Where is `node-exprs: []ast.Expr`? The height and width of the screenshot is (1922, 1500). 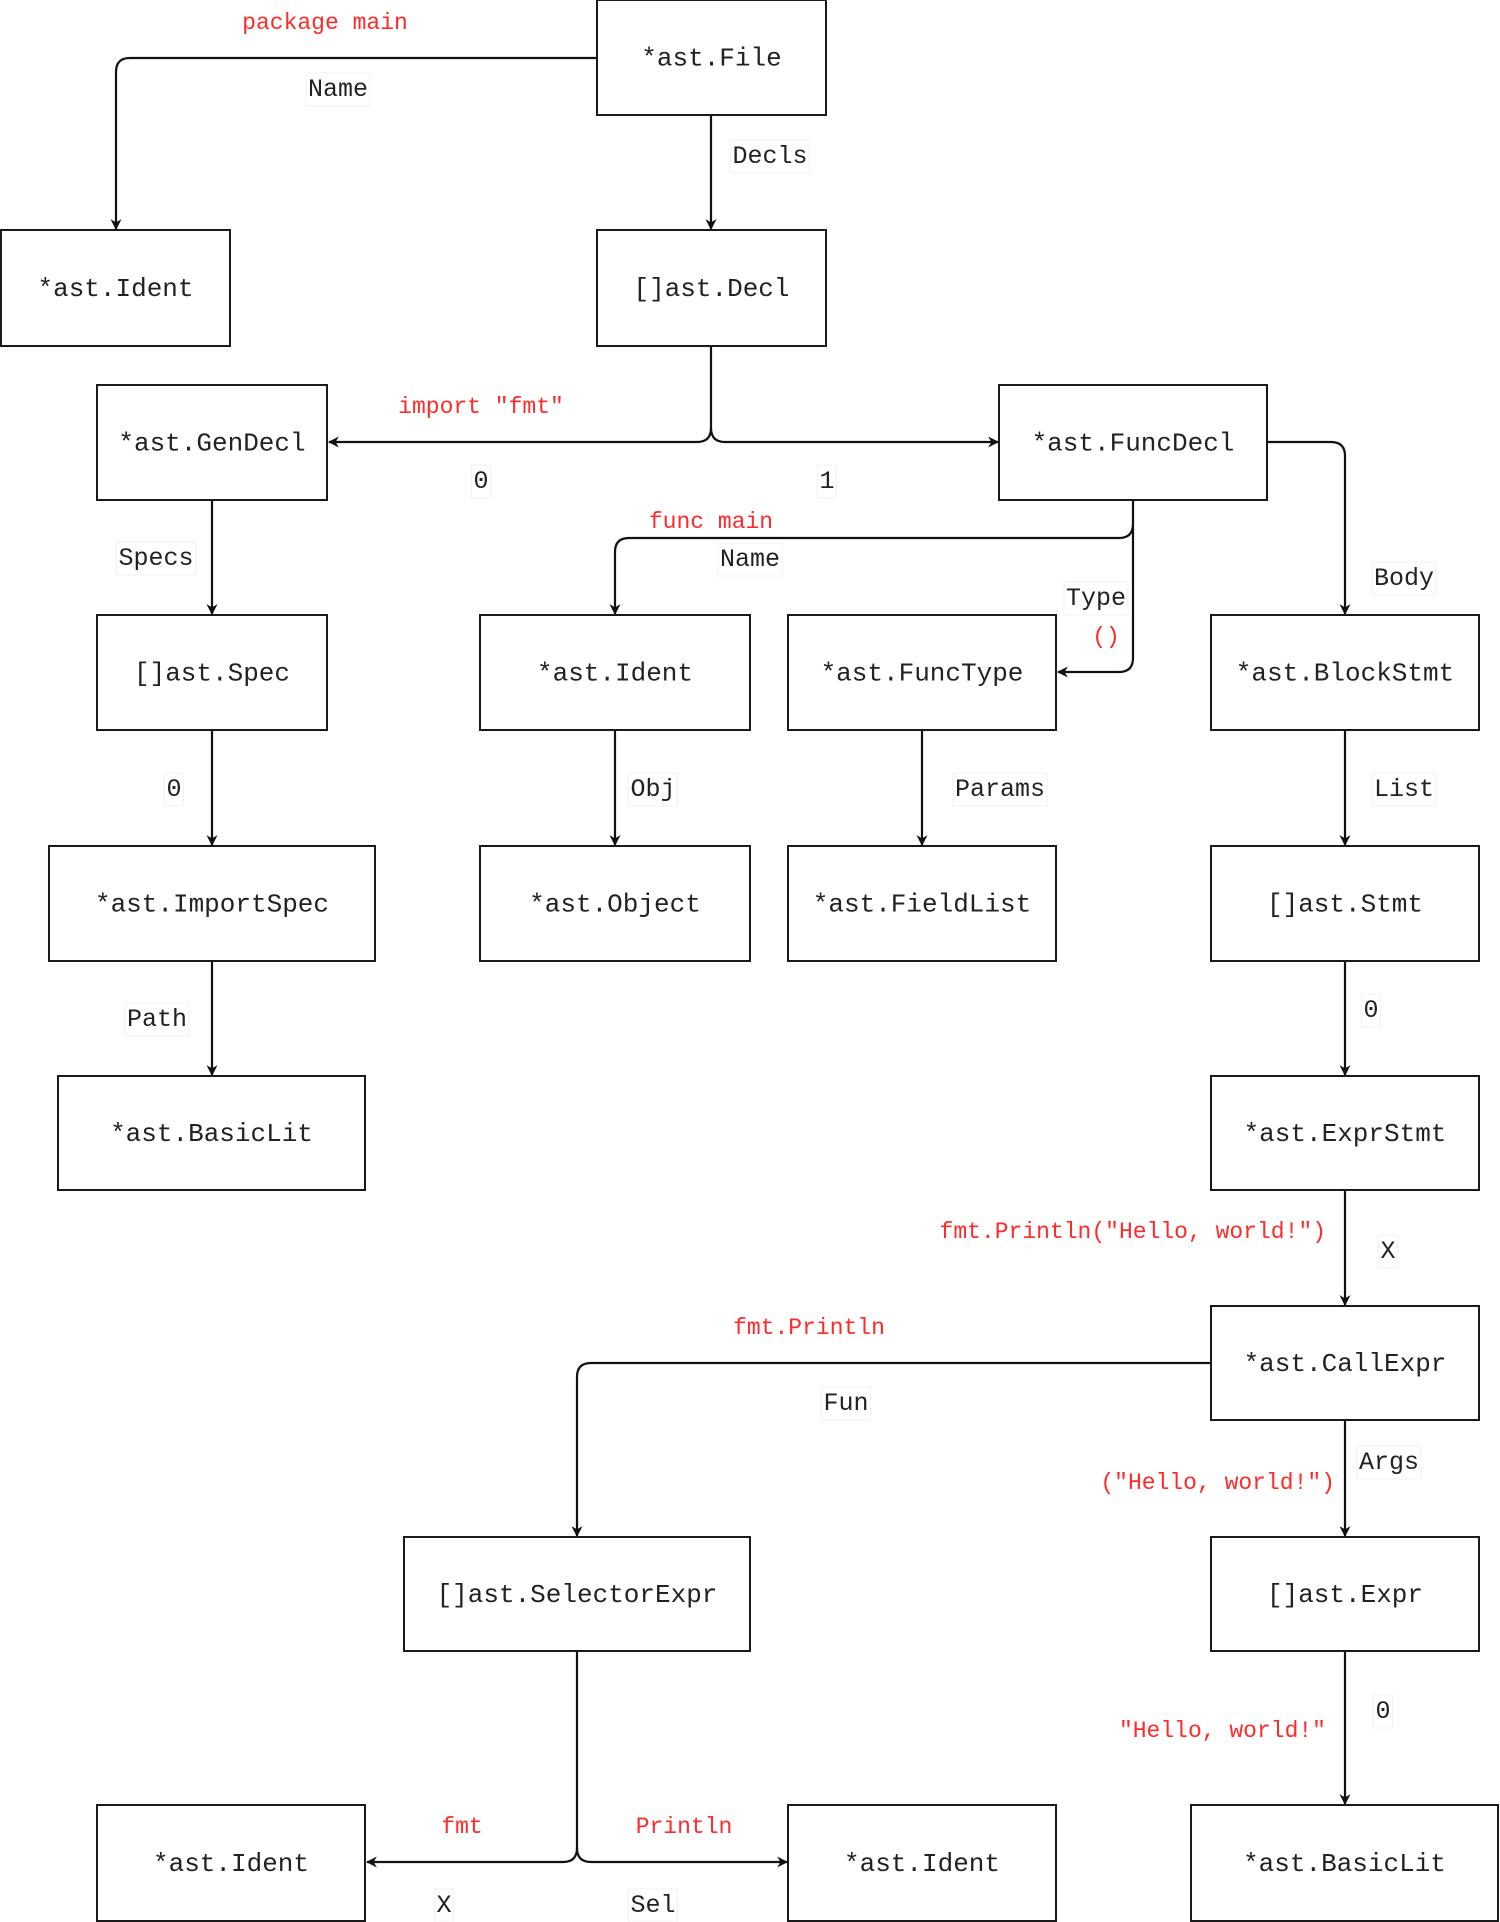
node-exprs: []ast.Expr is located at coordinates (1345, 1594).